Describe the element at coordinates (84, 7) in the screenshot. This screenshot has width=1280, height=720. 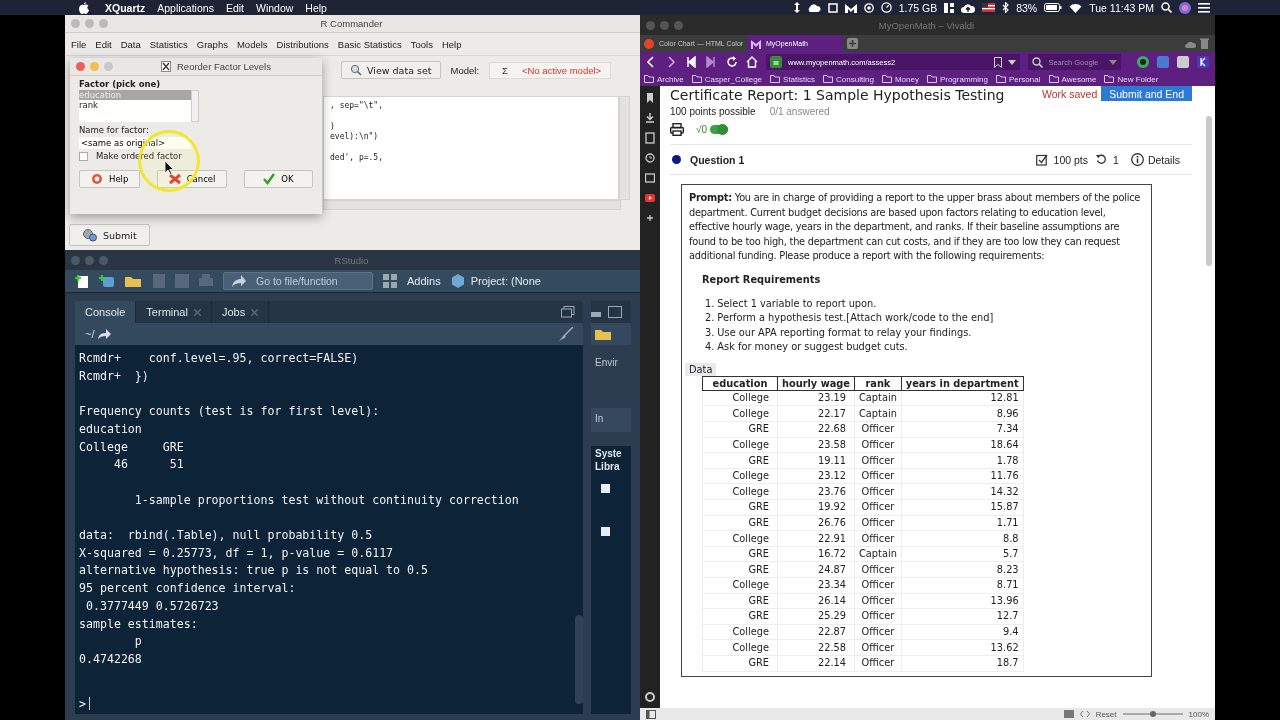
I see `apple-icon` at that location.